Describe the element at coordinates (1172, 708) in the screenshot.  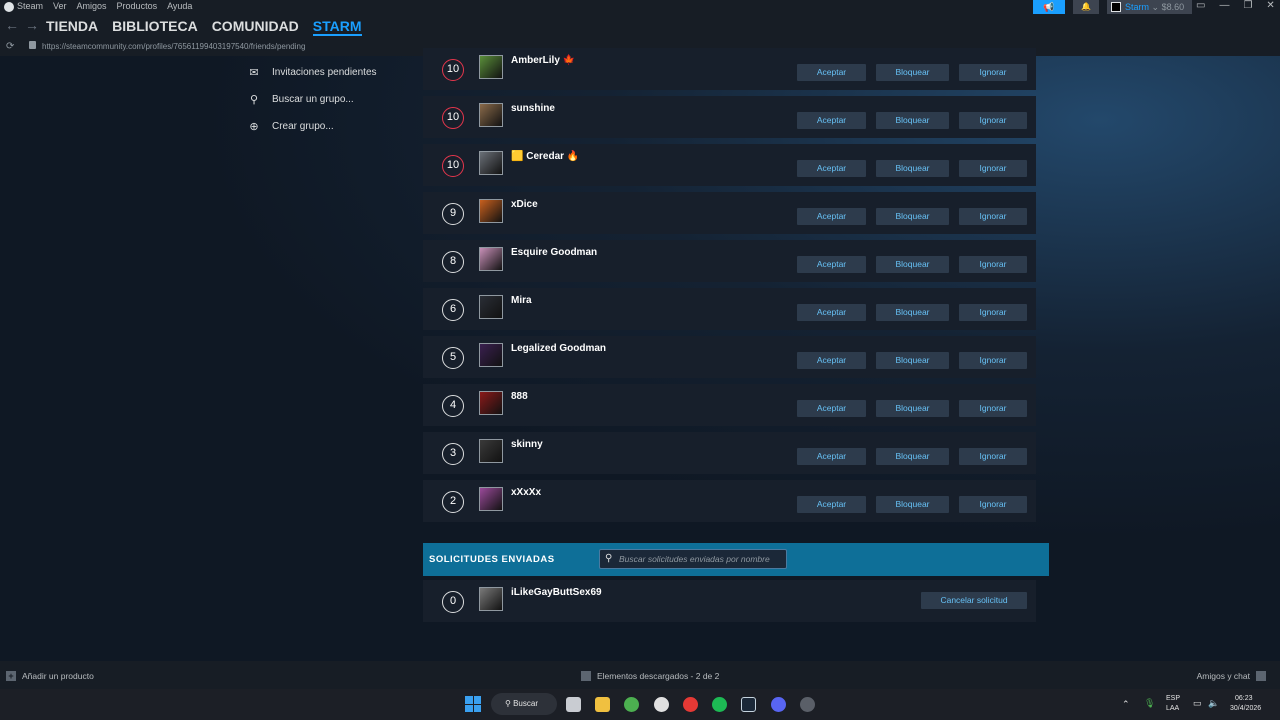
I see `keyboard-layout: LAA` at that location.